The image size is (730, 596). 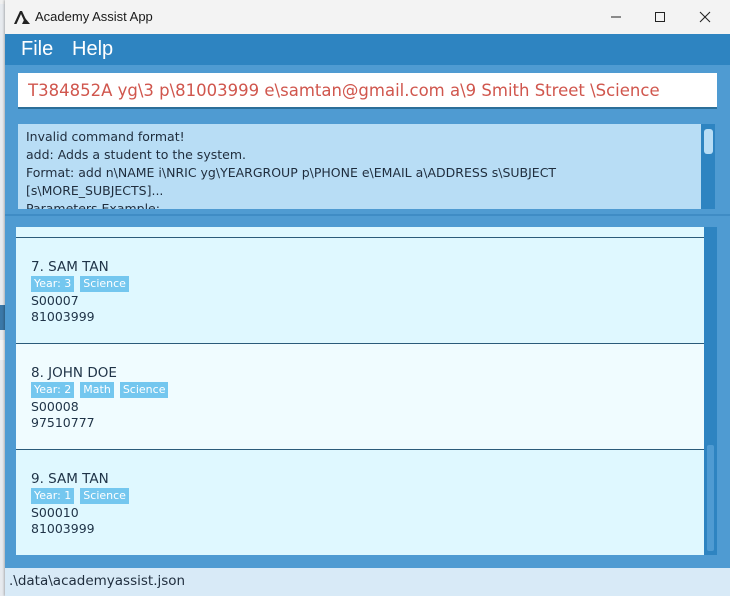 What do you see at coordinates (53, 496) in the screenshot?
I see `year-tag: Year: 1` at bounding box center [53, 496].